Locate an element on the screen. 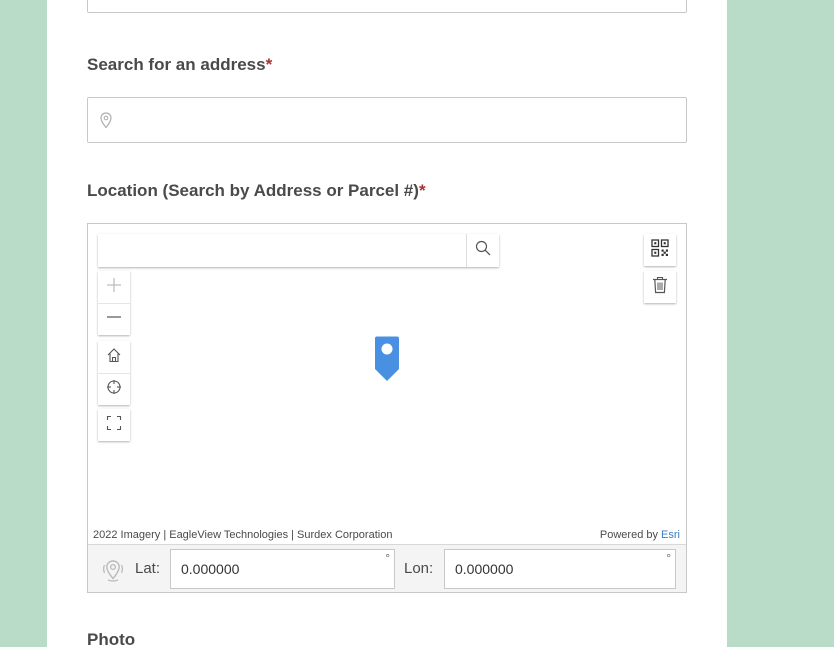 The image size is (834, 647). minus-icon is located at coordinates (114, 319).